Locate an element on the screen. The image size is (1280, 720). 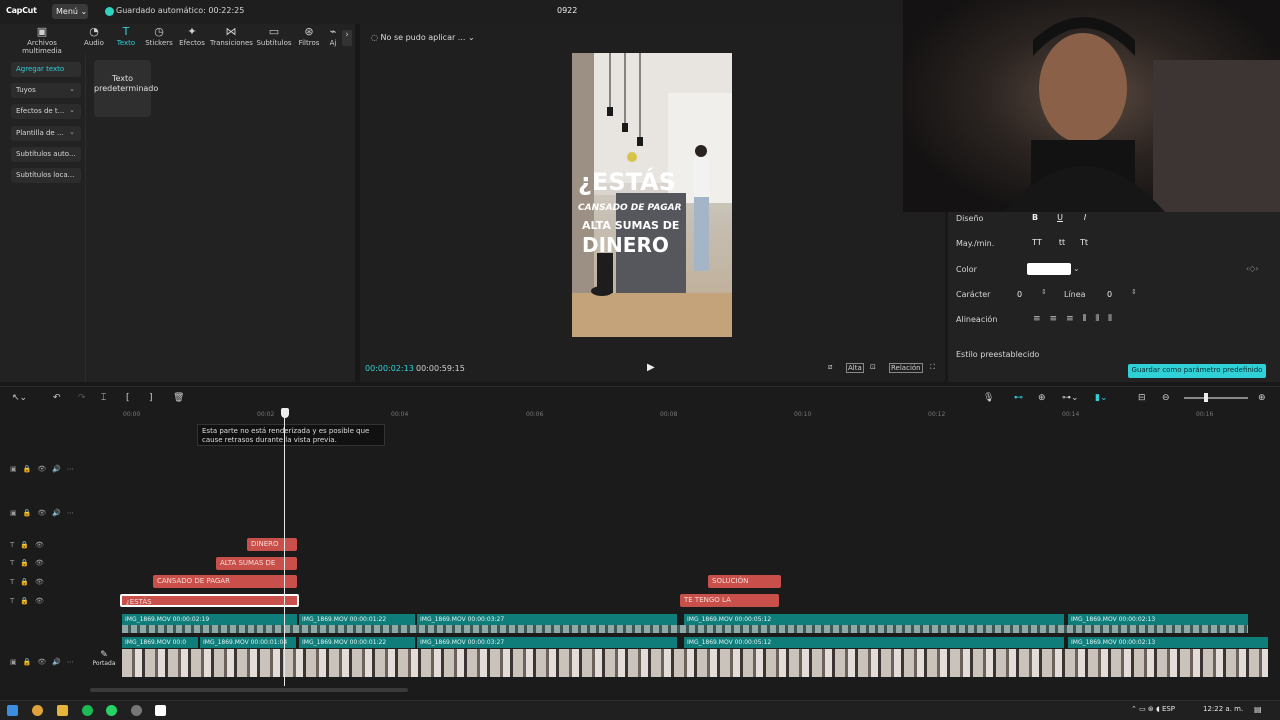
trim-left-icon: [ is located at coordinates (128, 398).